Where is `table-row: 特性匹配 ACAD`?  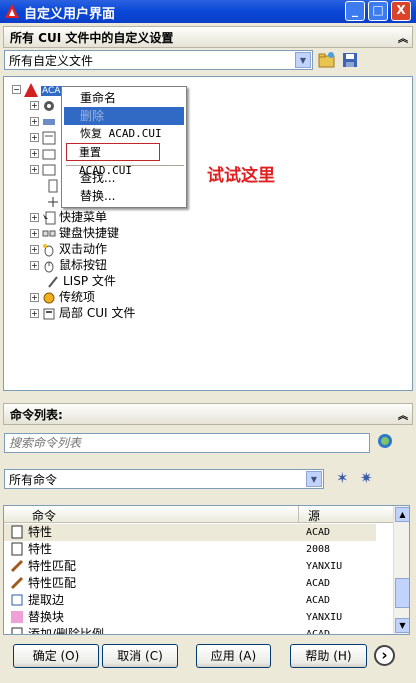 table-row: 特性匹配 ACAD is located at coordinates (190, 583).